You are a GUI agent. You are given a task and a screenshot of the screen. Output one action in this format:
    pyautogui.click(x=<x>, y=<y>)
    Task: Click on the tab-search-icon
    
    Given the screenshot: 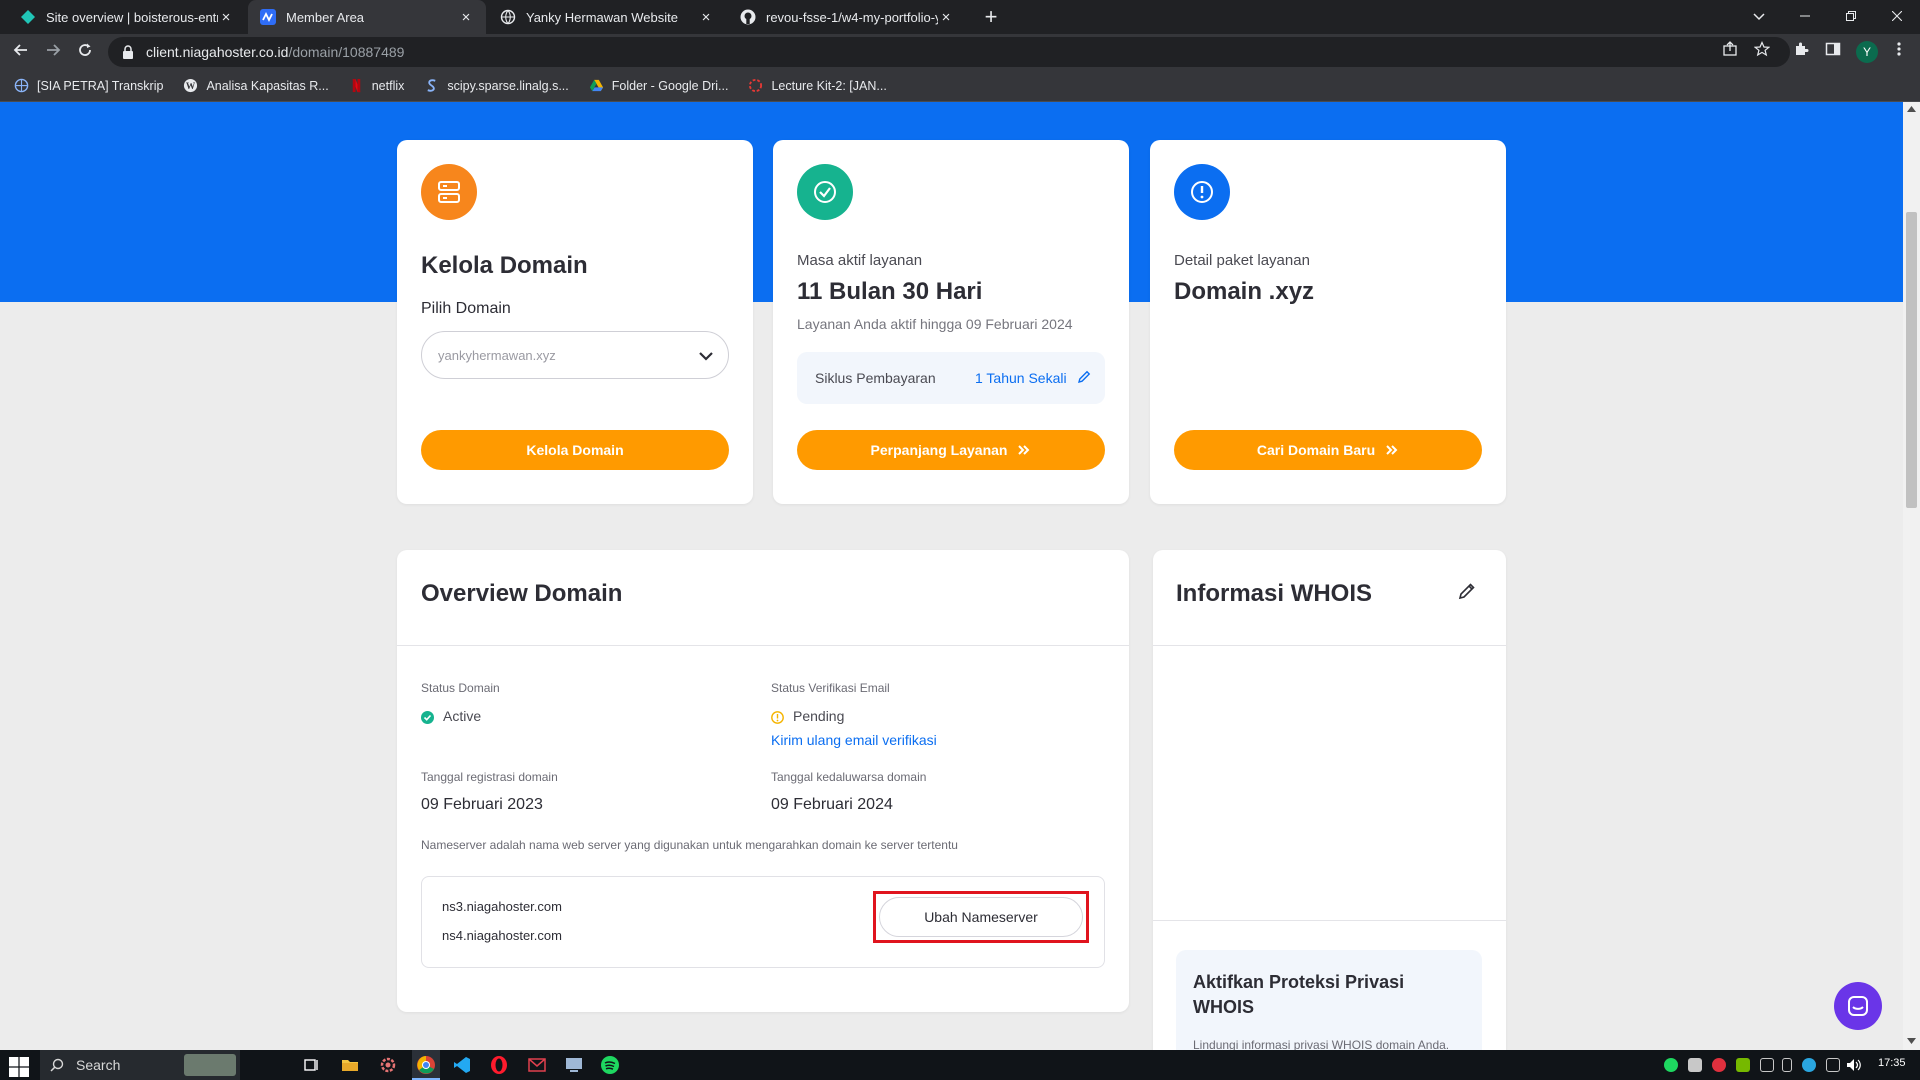 What is the action you would take?
    pyautogui.click(x=1759, y=17)
    